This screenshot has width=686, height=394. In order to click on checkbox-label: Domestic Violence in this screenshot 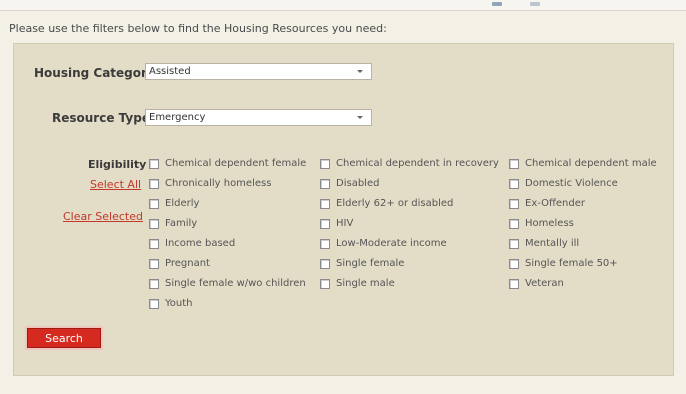, I will do `click(571, 183)`.